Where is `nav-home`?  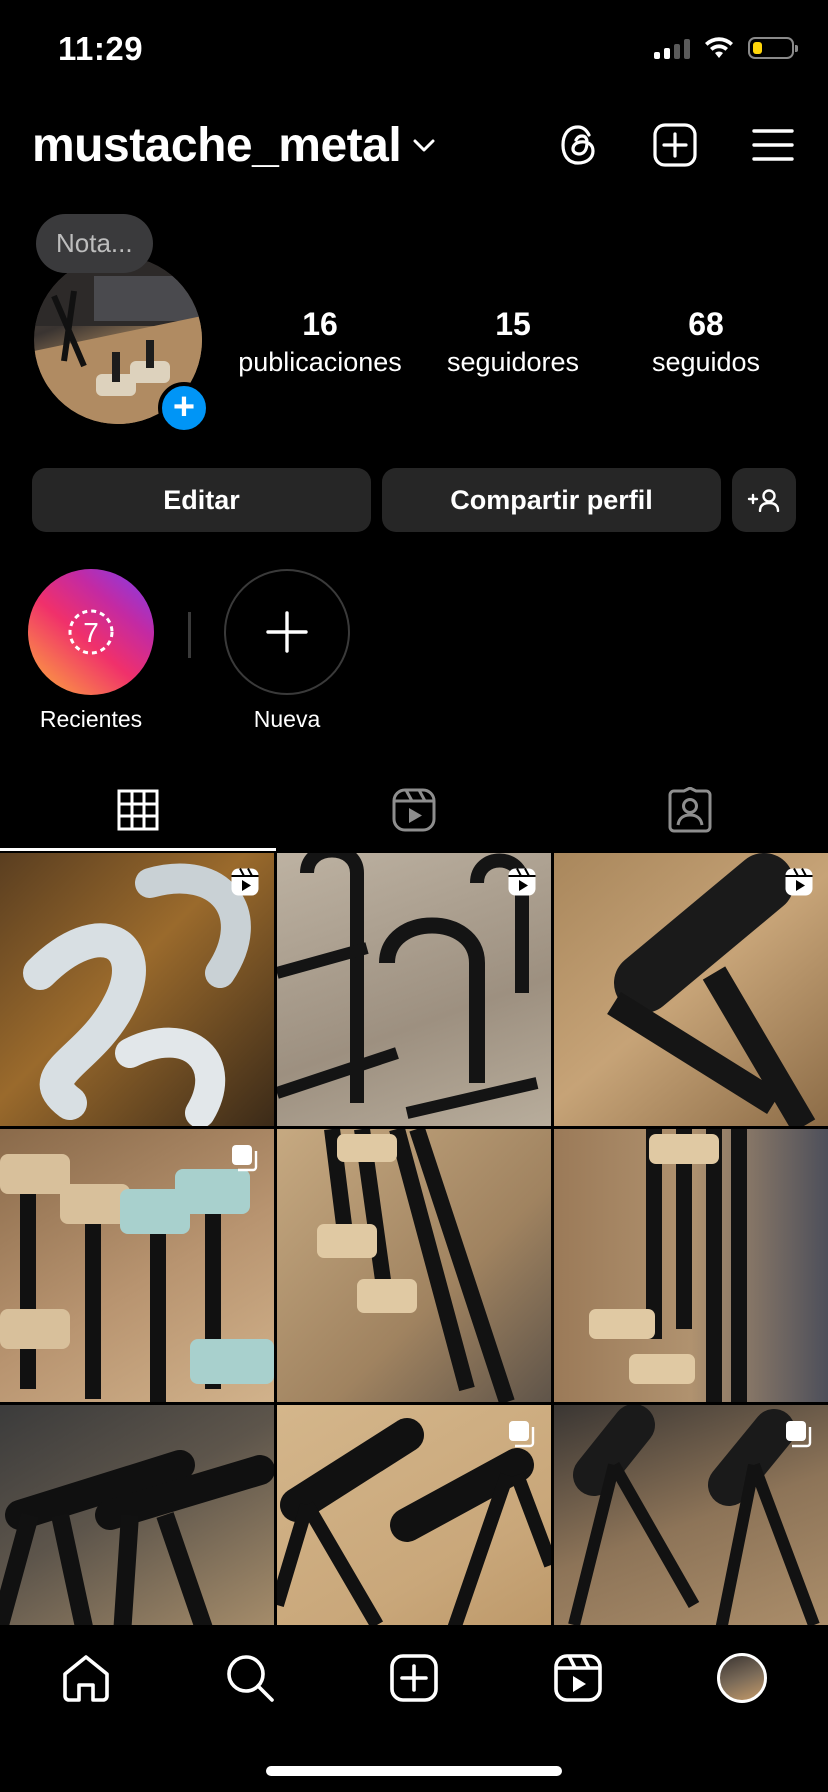 nav-home is located at coordinates (86, 1678).